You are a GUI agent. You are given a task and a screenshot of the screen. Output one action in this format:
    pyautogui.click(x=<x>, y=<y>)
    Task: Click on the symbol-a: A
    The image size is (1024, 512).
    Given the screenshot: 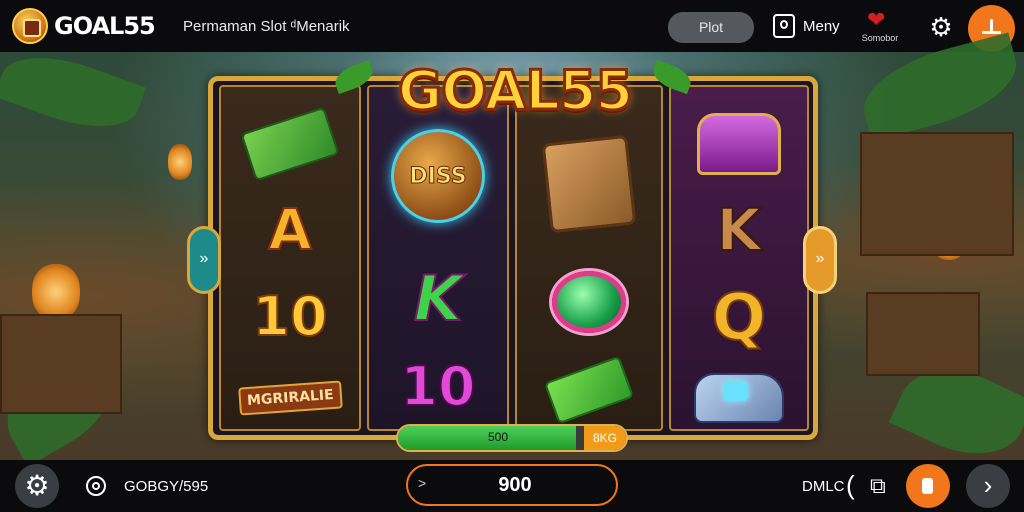 What is the action you would take?
    pyautogui.click(x=289, y=230)
    